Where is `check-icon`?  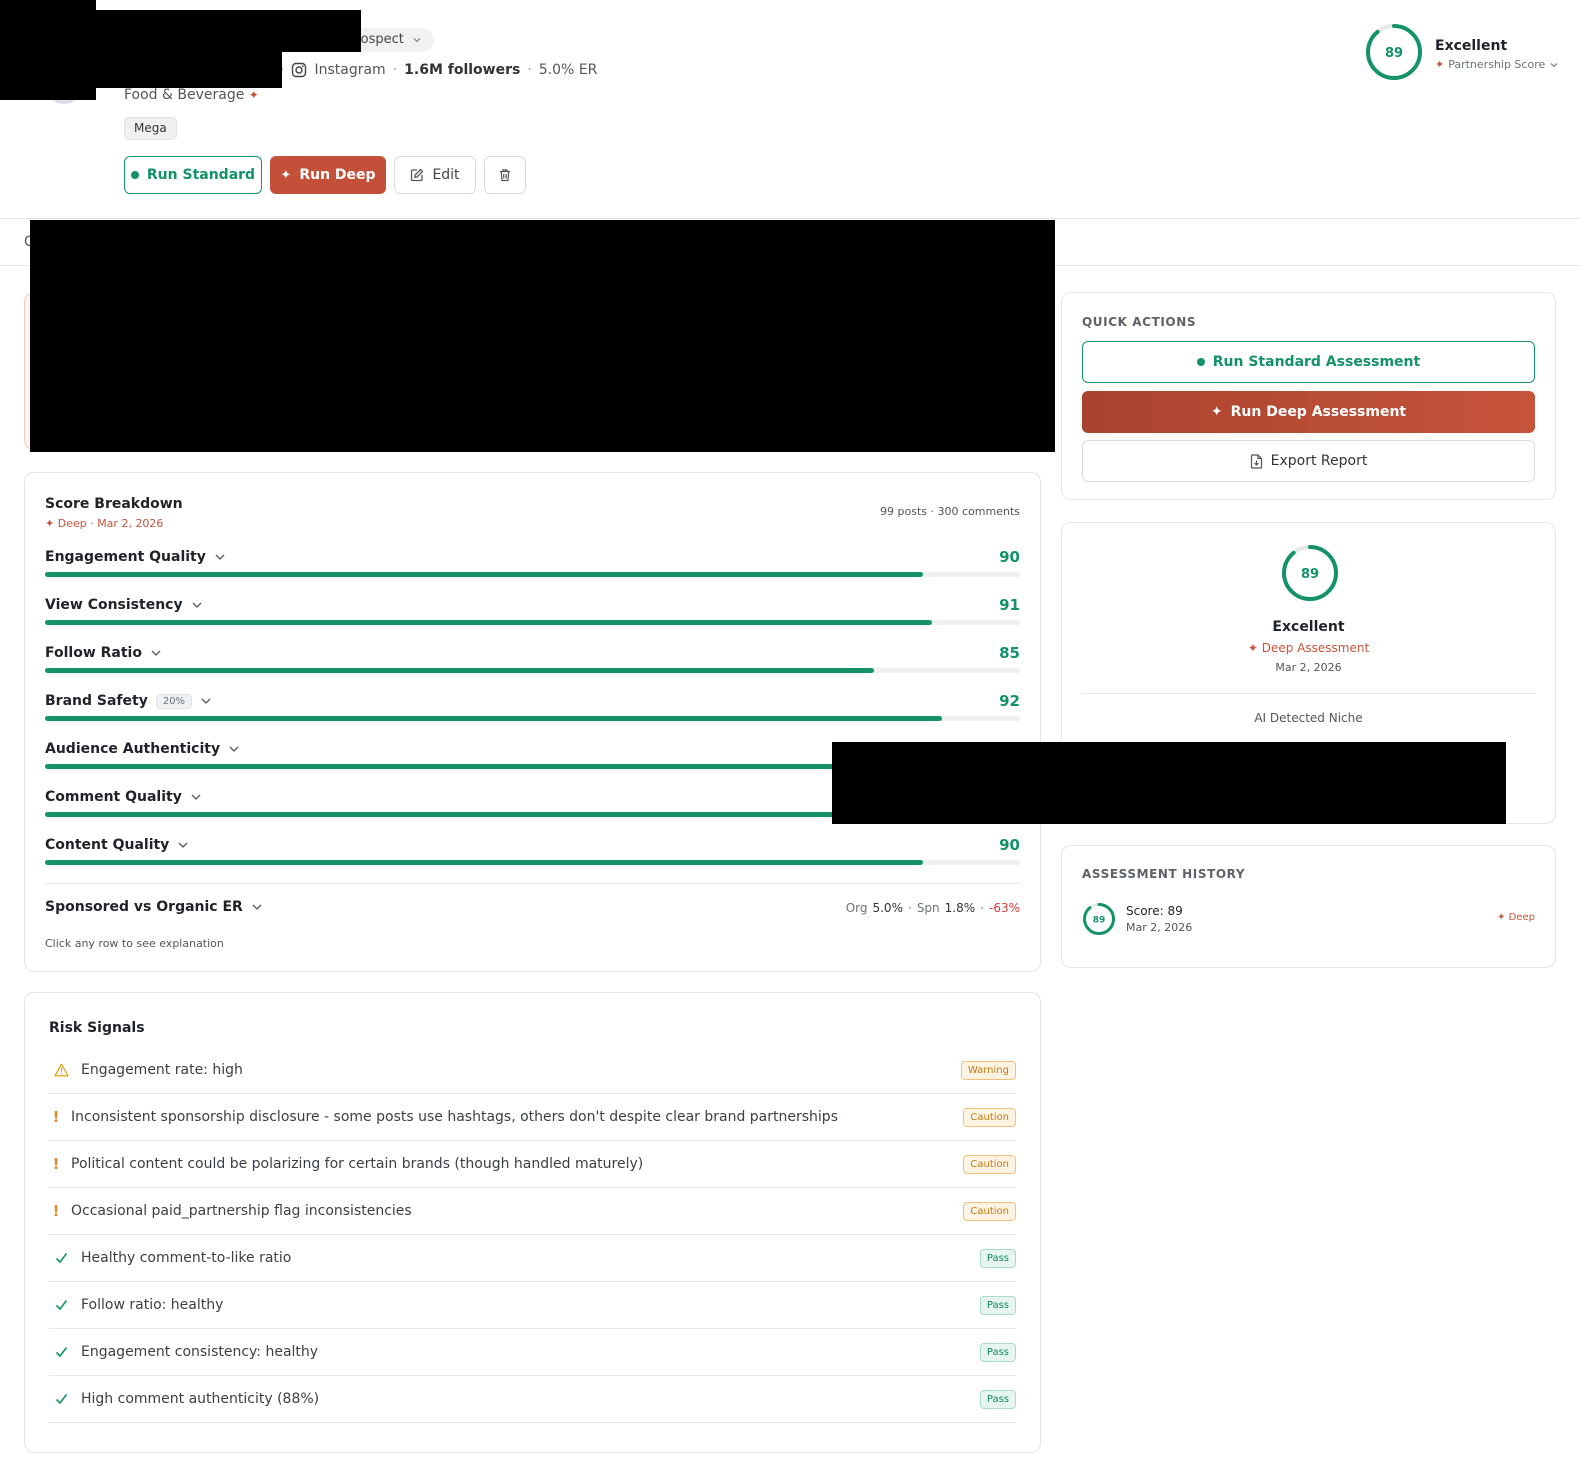 check-icon is located at coordinates (61, 1352).